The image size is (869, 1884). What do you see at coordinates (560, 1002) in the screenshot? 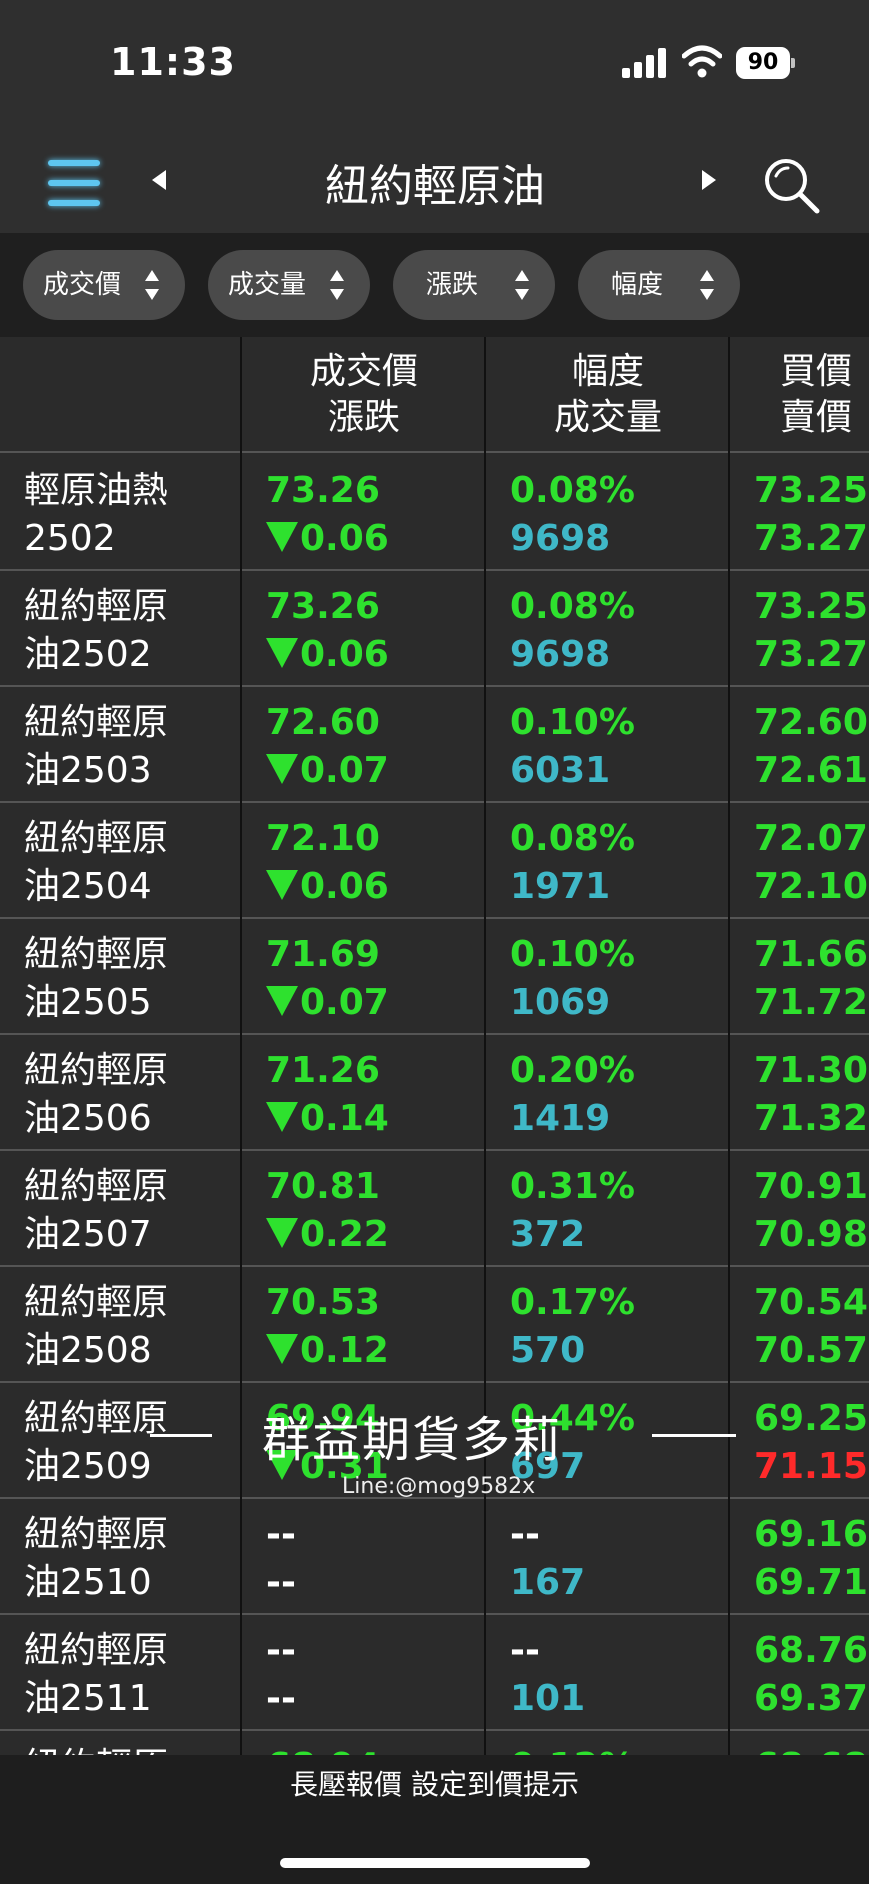
I see `volume: 1069` at bounding box center [560, 1002].